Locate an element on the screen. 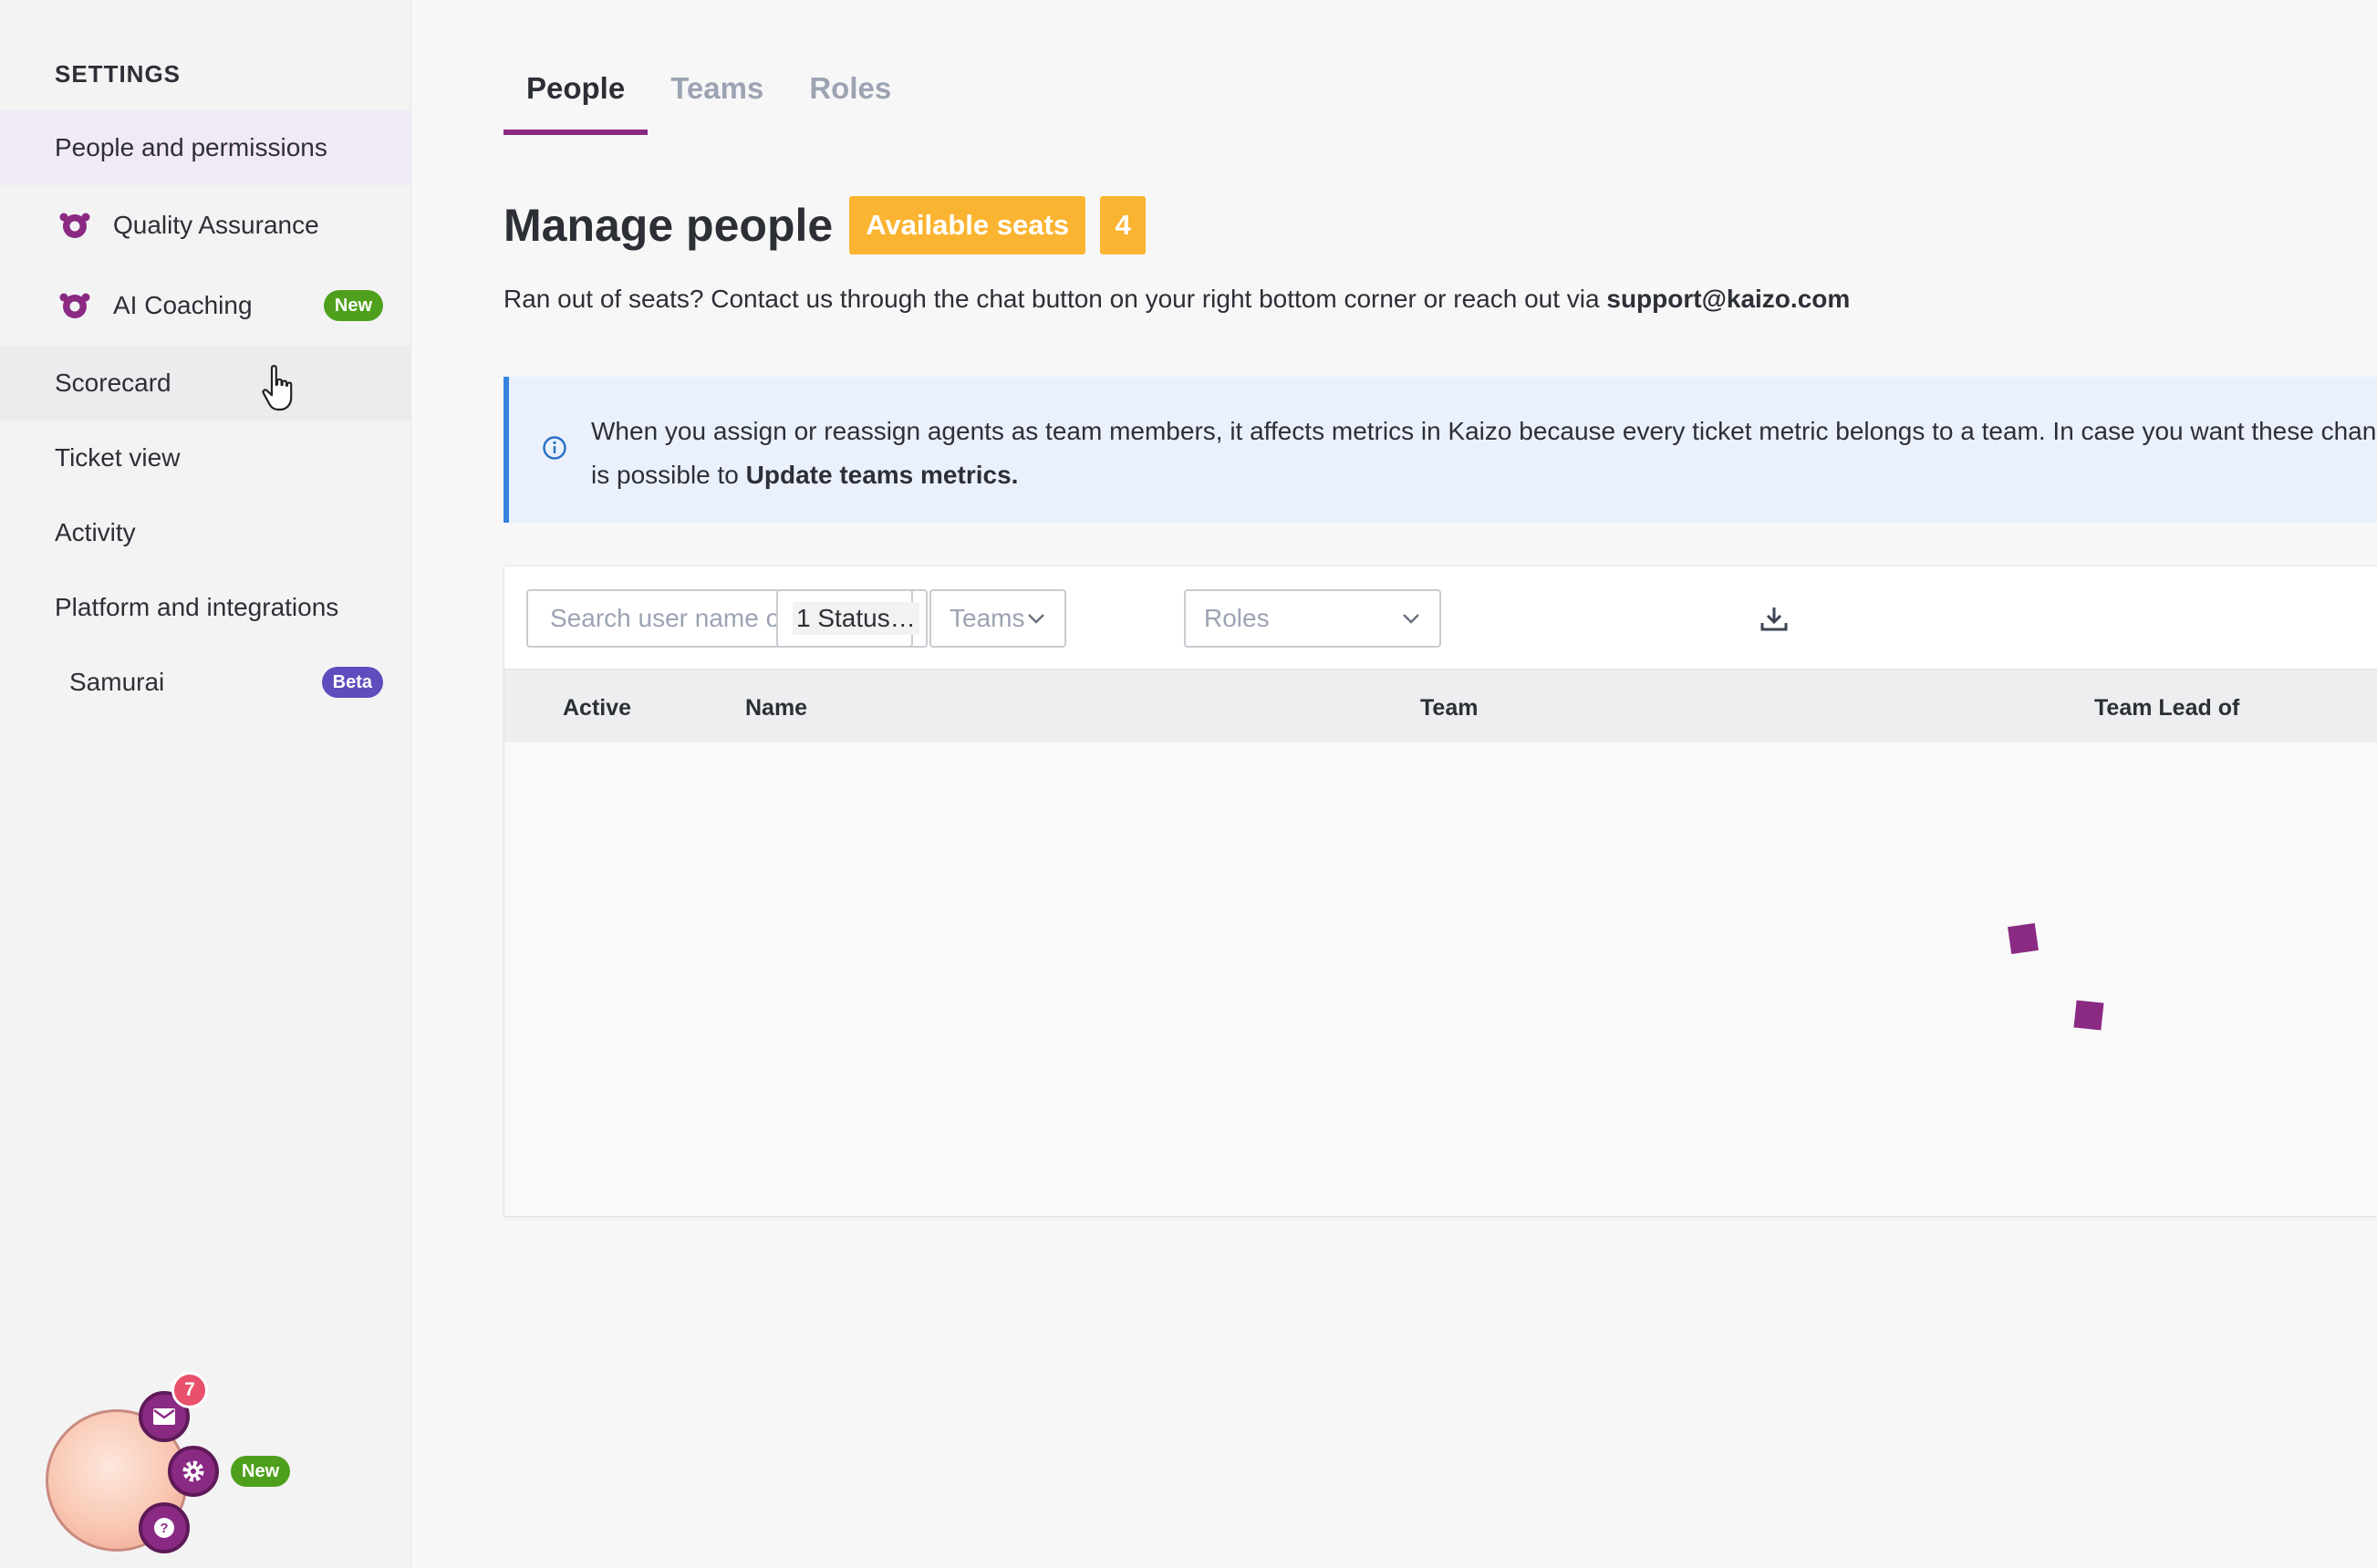  support-email-link: support@kaizo.com is located at coordinates (1728, 299).